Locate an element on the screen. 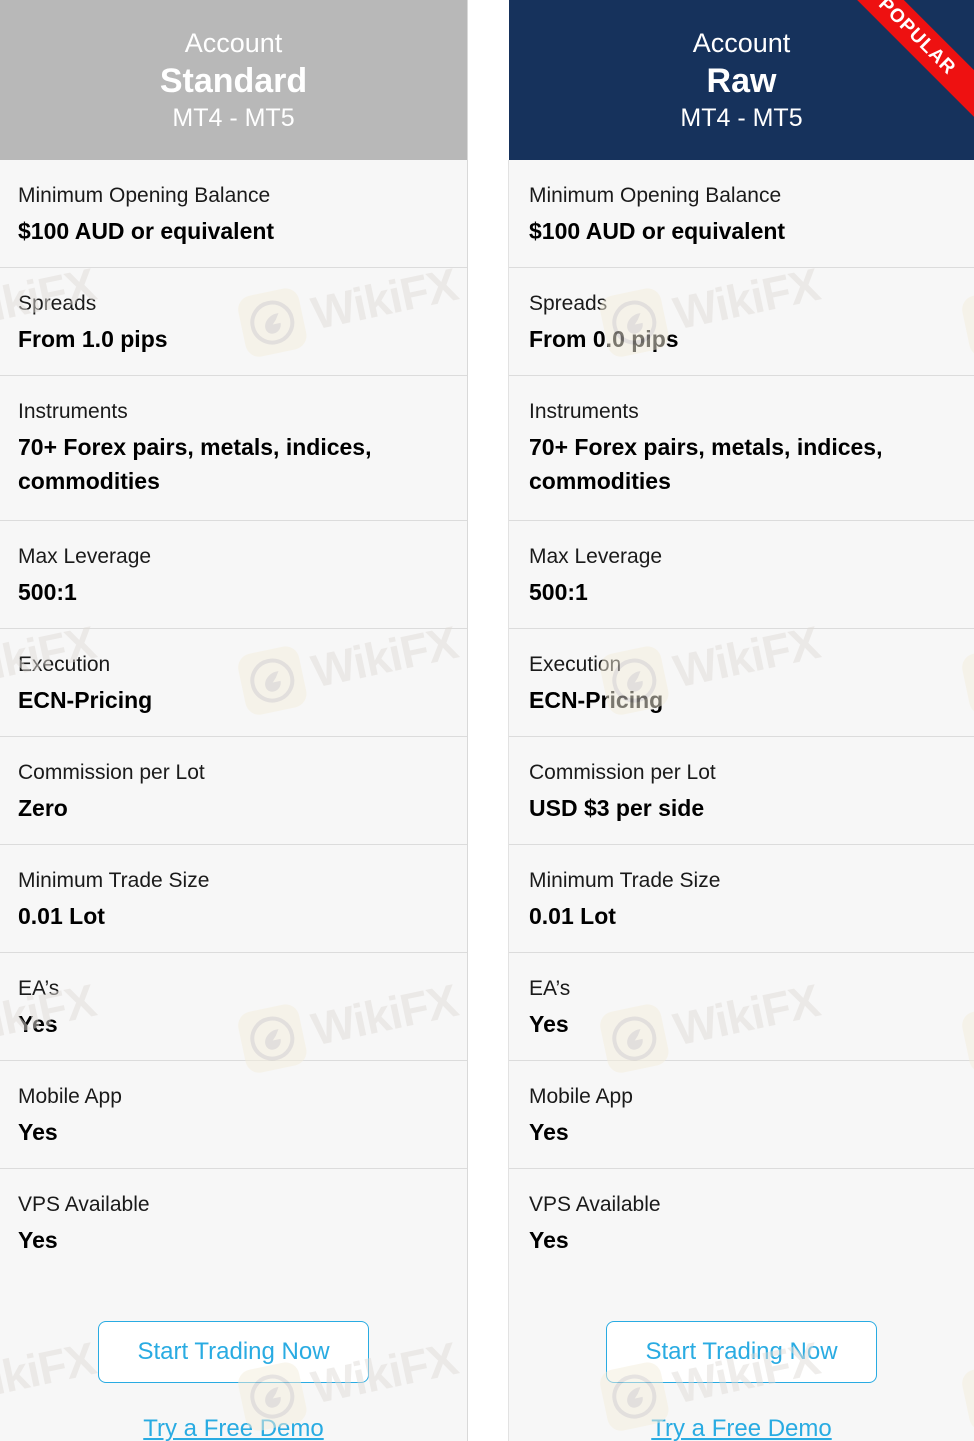 Image resolution: width=974 pixels, height=1441 pixels. cta-area-standard: Start Trading Now Try a Free Demo is located at coordinates (233, 1359).